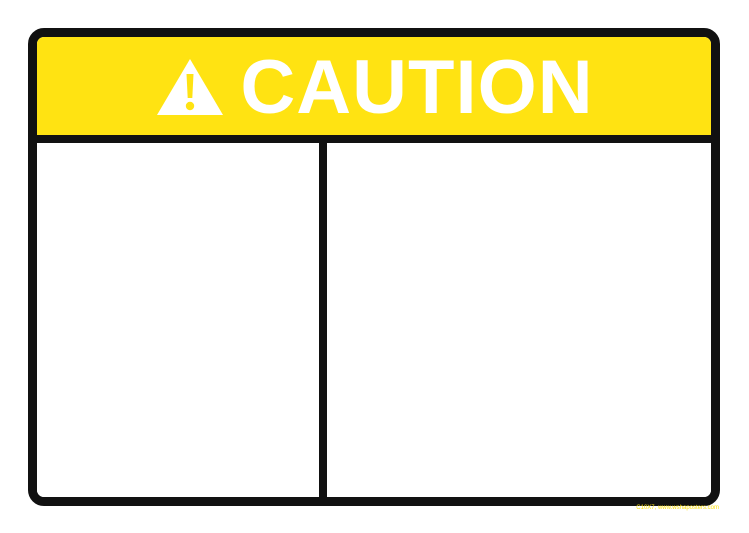  What do you see at coordinates (190, 87) in the screenshot?
I see `warning-triangle-icon` at bounding box center [190, 87].